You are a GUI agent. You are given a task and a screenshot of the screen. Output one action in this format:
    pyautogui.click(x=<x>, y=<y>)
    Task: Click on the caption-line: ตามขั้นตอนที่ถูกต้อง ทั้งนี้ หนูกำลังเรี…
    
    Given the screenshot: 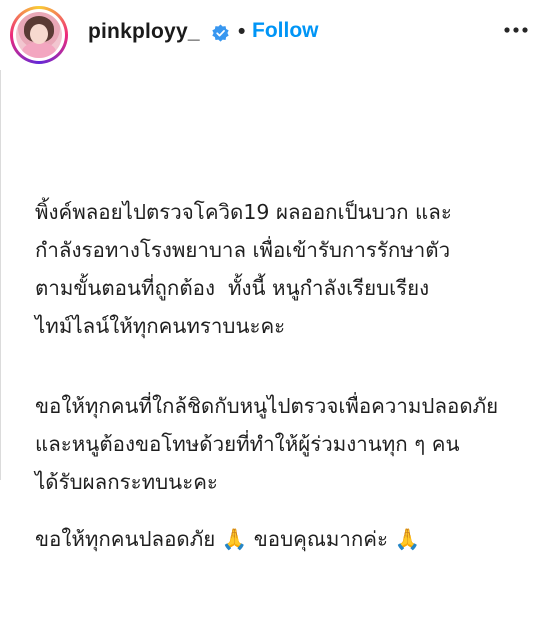 What is the action you would take?
    pyautogui.click(x=232, y=288)
    